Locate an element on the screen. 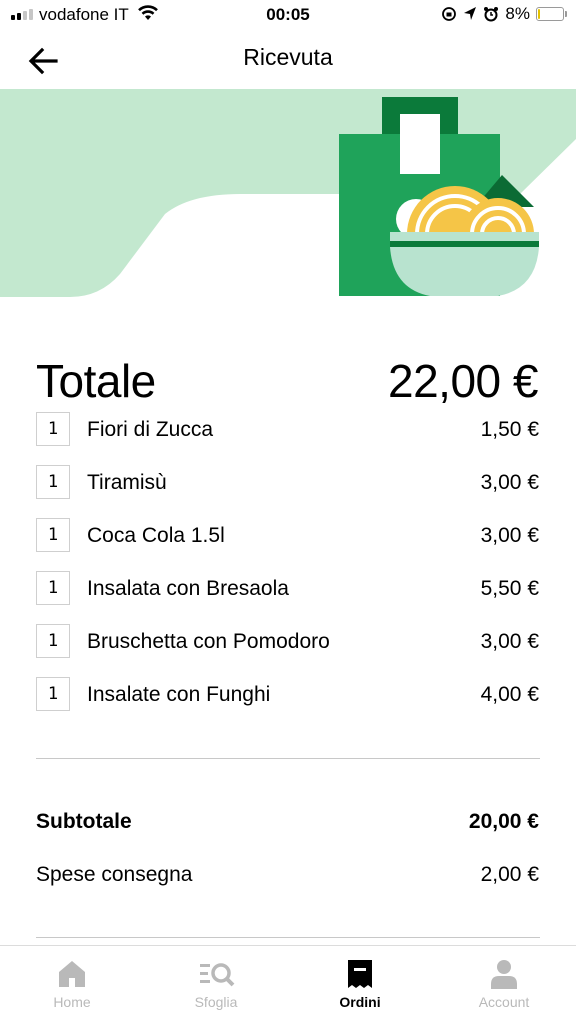  status-bar: vodafone IT 00:05 8% is located at coordinates (288, 15).